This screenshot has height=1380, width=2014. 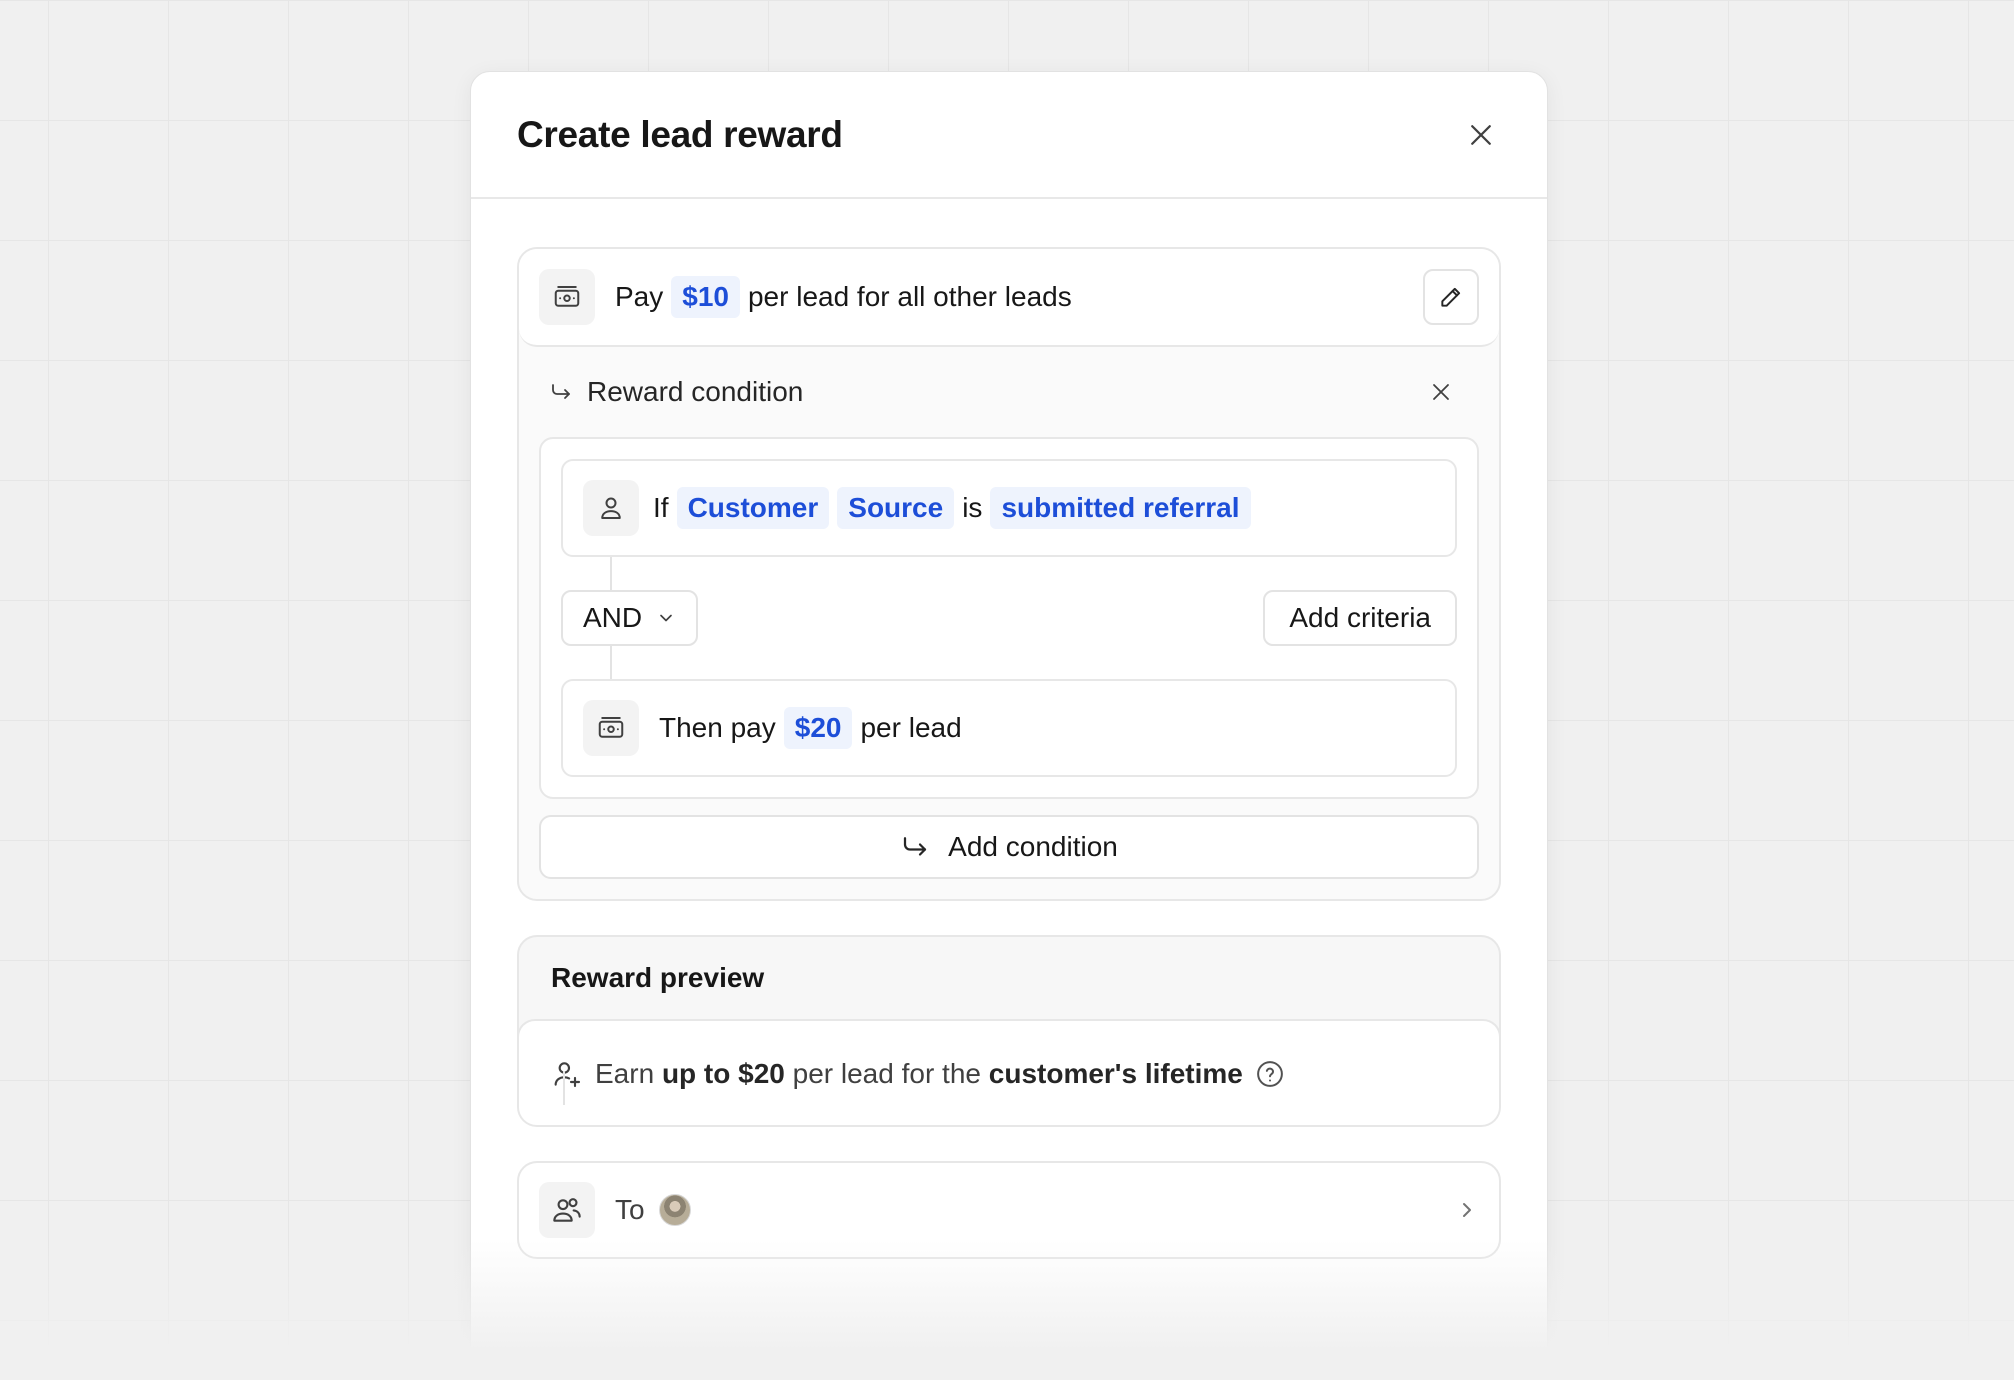 What do you see at coordinates (661, 507) in the screenshot?
I see `if-label: If` at bounding box center [661, 507].